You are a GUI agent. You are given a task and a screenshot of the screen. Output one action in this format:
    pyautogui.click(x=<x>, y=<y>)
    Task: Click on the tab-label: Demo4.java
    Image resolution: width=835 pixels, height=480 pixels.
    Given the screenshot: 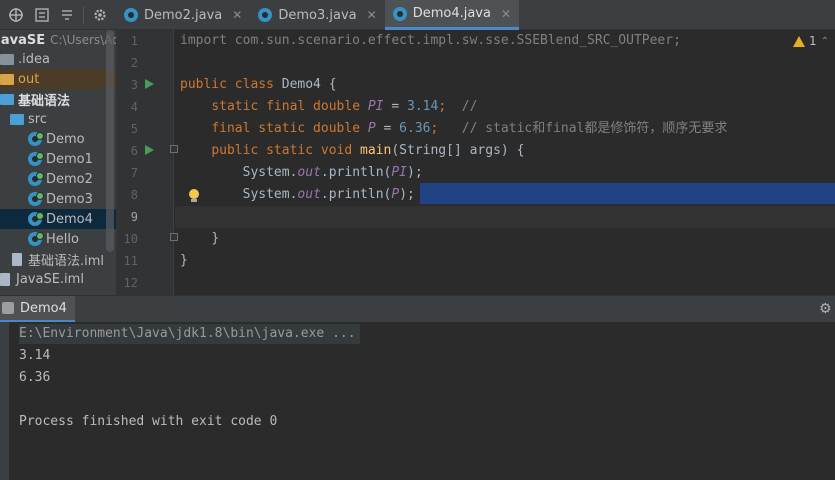 What is the action you would take?
    pyautogui.click(x=451, y=13)
    